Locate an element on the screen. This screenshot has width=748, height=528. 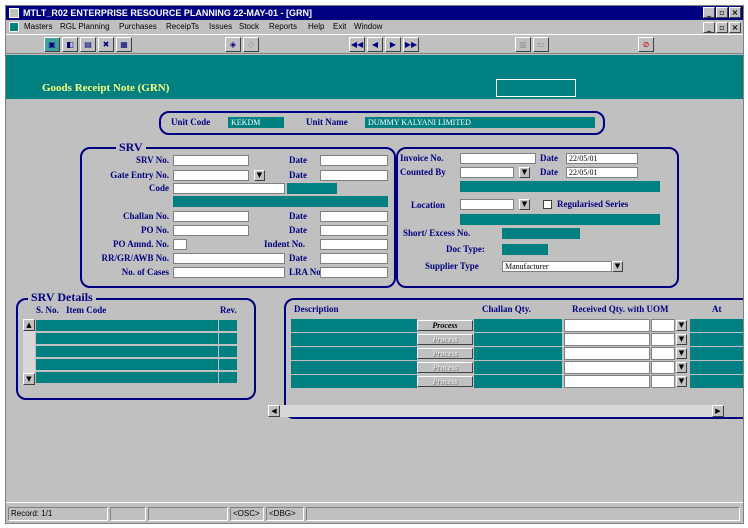
open-icon: ▤ is located at coordinates (88, 44).